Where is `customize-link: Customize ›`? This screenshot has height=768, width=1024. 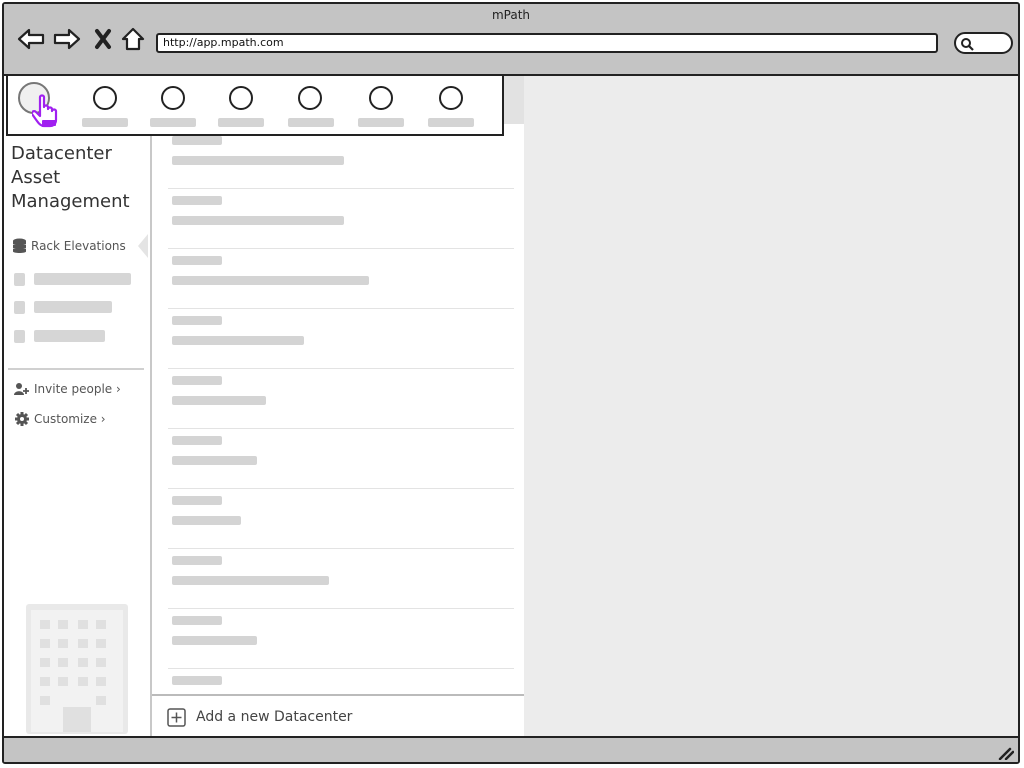
customize-link: Customize › is located at coordinates (60, 419).